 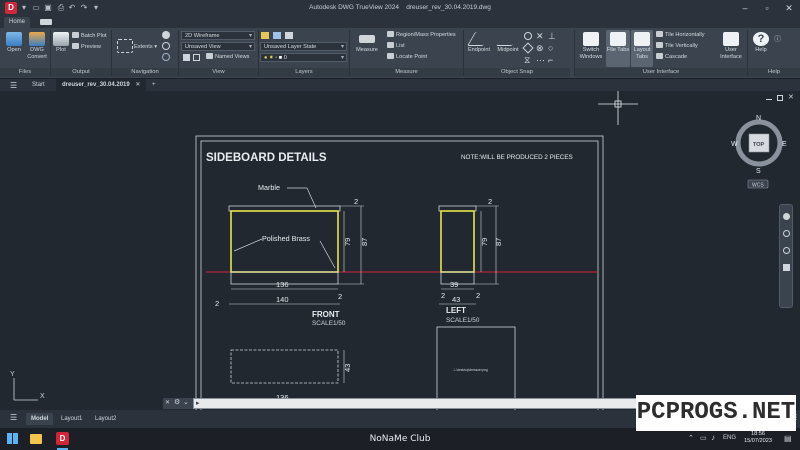 What do you see at coordinates (186, 57) in the screenshot?
I see `view-cube-icon` at bounding box center [186, 57].